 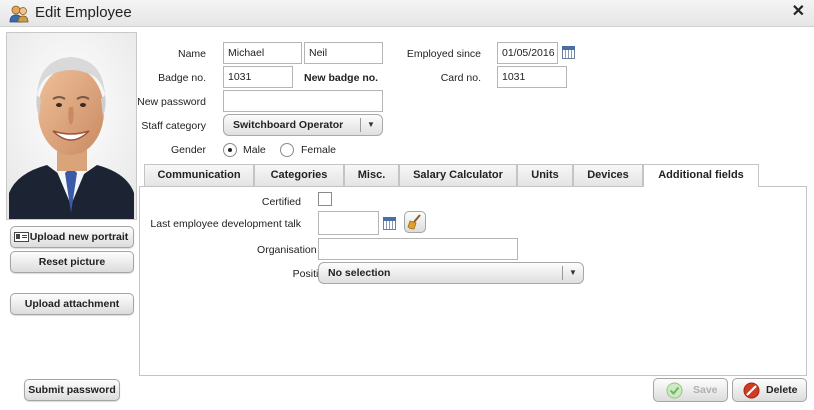 I want to click on upload-portrait-button: Upload new portrait, so click(x=72, y=237).